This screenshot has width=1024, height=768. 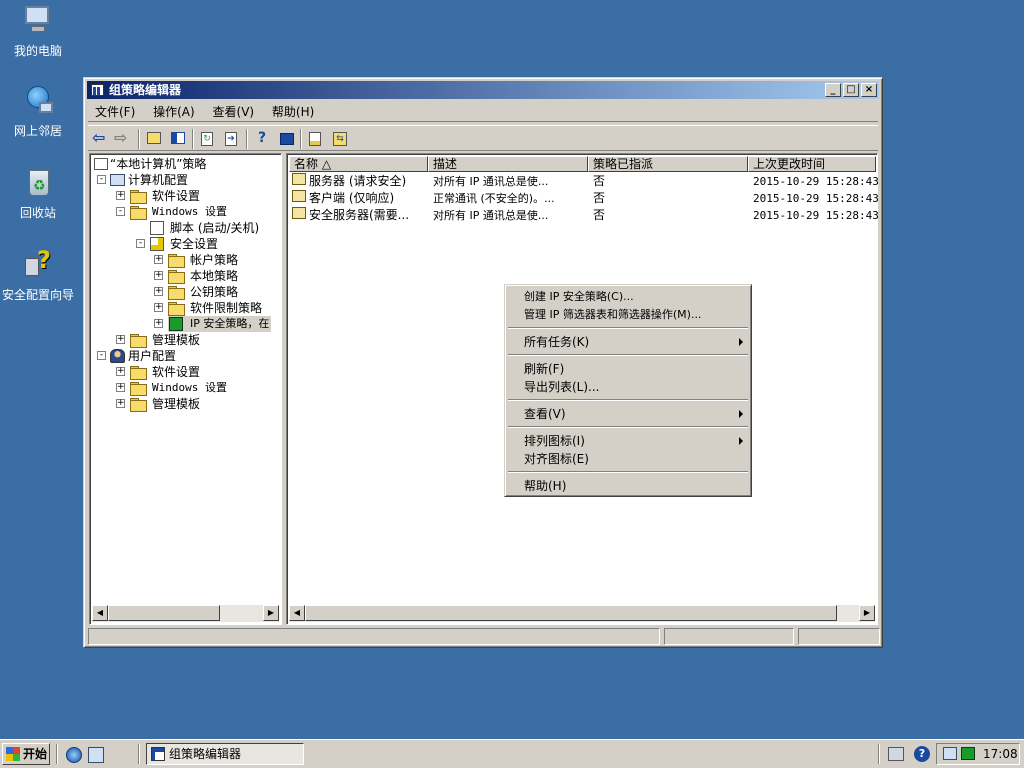 What do you see at coordinates (203, 260) in the screenshot?
I see `tree-node-account-policies: 帐户策略` at bounding box center [203, 260].